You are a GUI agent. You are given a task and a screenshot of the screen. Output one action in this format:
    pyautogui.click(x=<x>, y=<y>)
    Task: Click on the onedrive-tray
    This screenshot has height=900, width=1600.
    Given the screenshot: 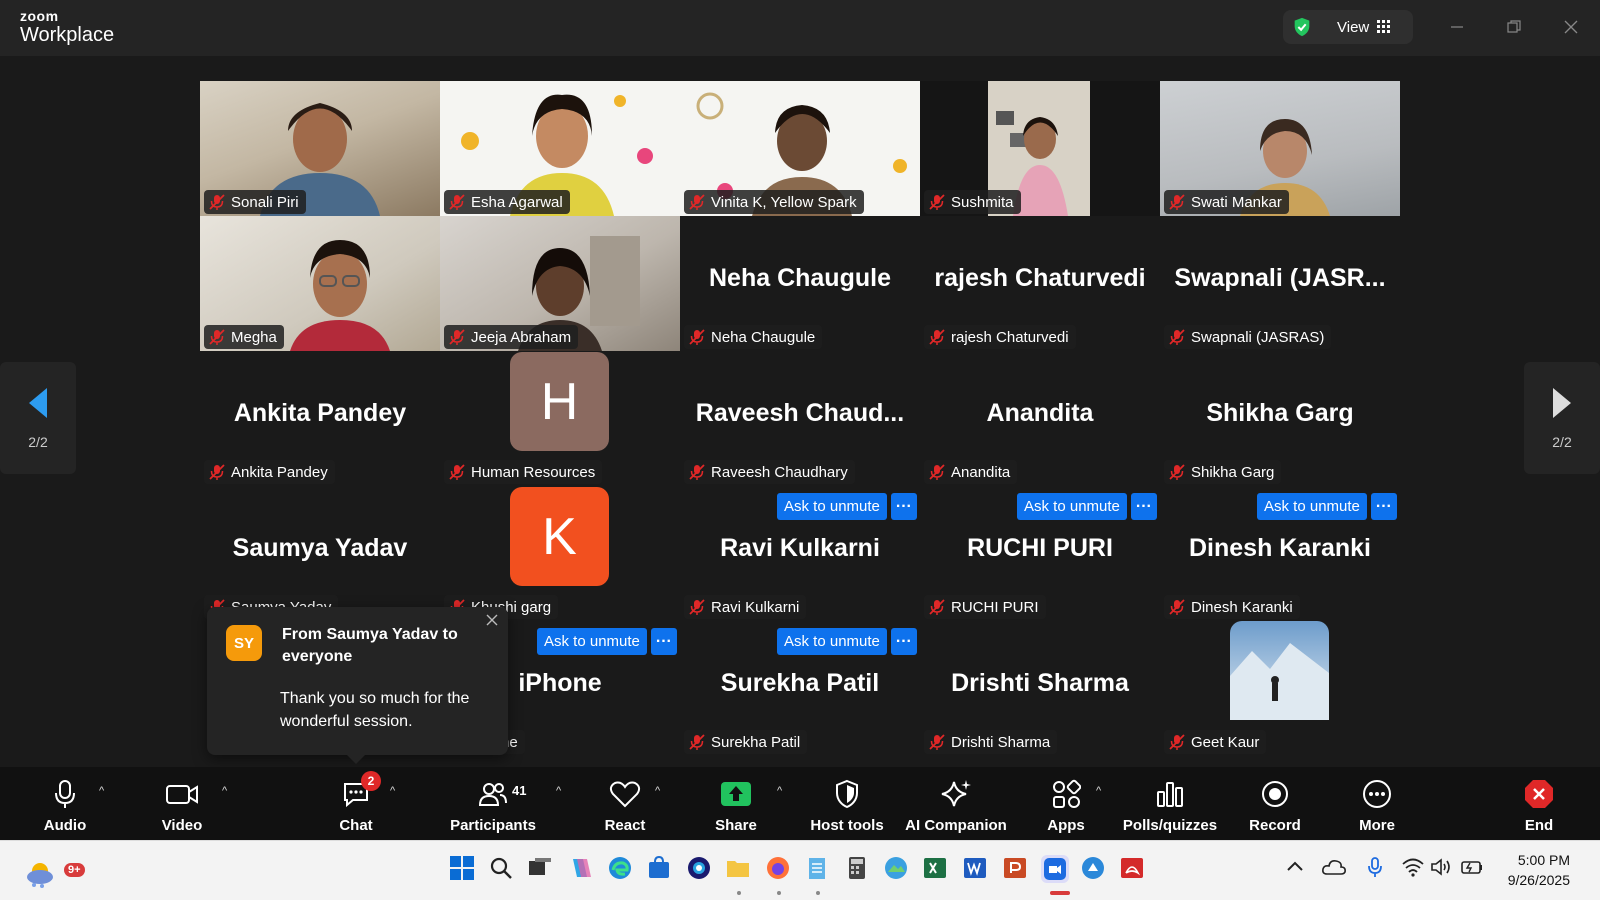 What is the action you would take?
    pyautogui.click(x=1335, y=869)
    